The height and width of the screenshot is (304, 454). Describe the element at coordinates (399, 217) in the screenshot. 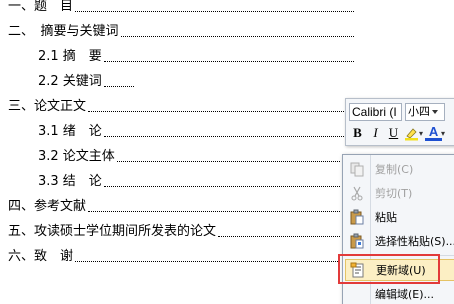

I see `menu-item-paste: 粘贴` at that location.